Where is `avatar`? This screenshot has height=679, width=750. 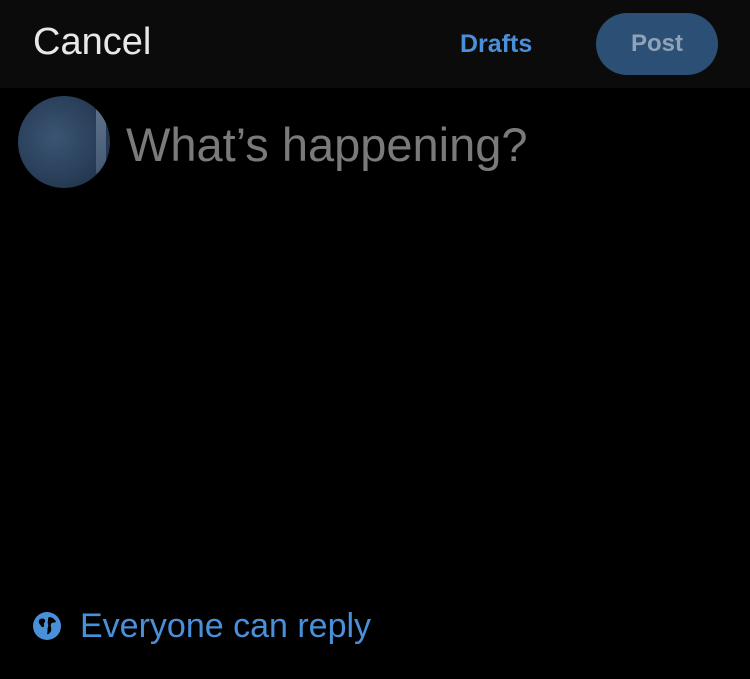 avatar is located at coordinates (64, 142).